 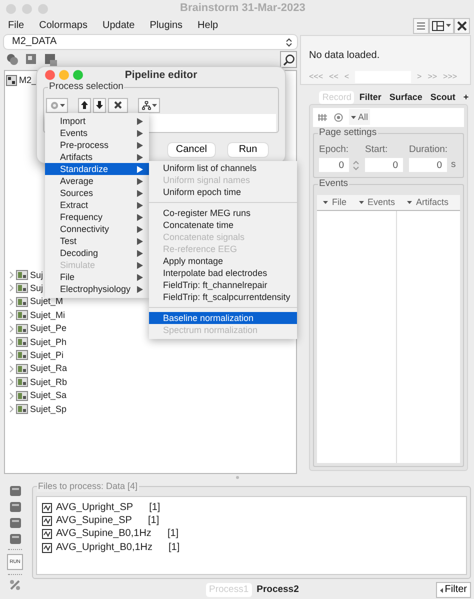 I want to click on menu-item: Sources, so click(x=97, y=193).